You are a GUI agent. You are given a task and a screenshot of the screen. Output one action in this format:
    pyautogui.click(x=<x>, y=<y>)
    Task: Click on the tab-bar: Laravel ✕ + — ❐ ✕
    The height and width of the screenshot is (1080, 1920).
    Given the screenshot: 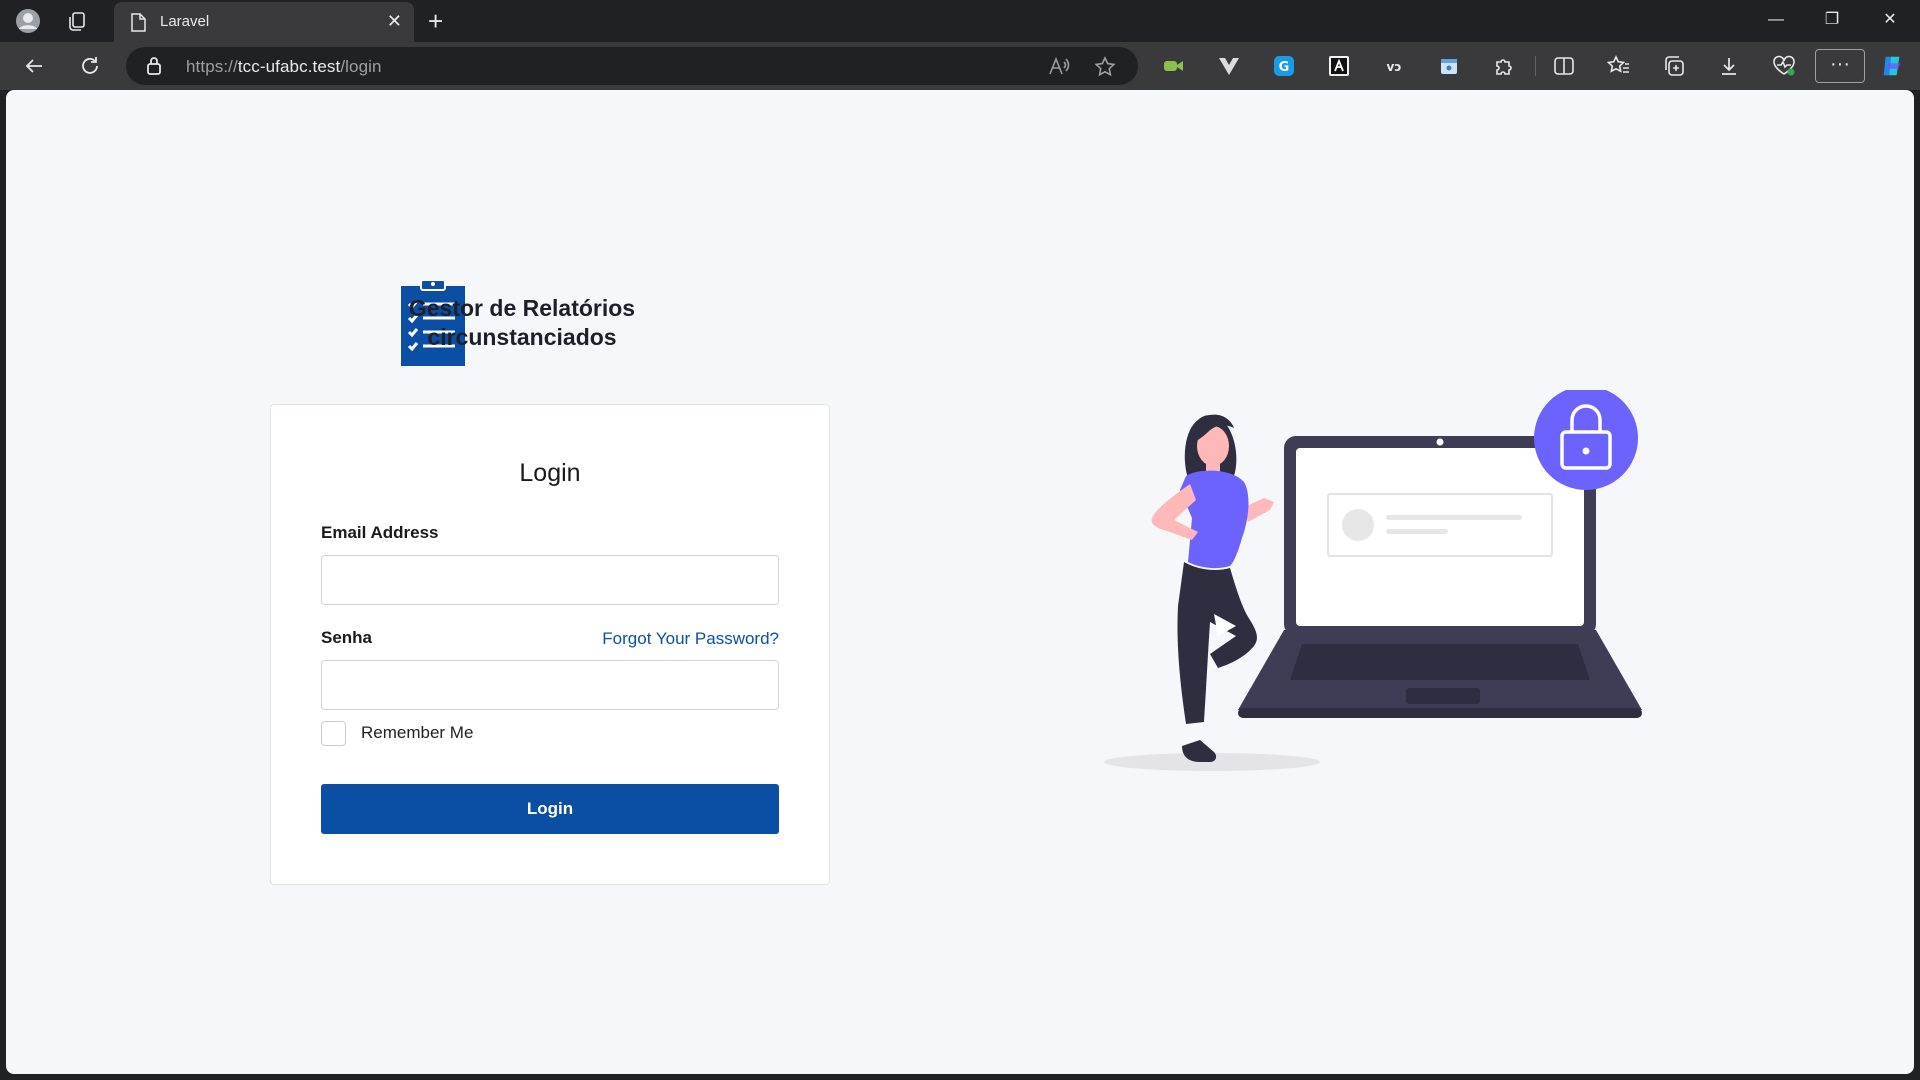 What is the action you would take?
    pyautogui.click(x=960, y=21)
    